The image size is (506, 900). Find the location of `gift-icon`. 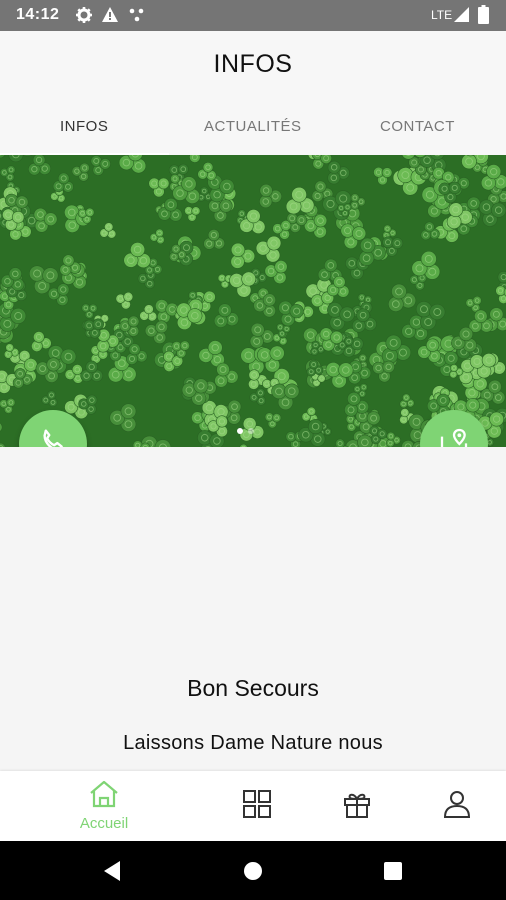

gift-icon is located at coordinates (357, 806).